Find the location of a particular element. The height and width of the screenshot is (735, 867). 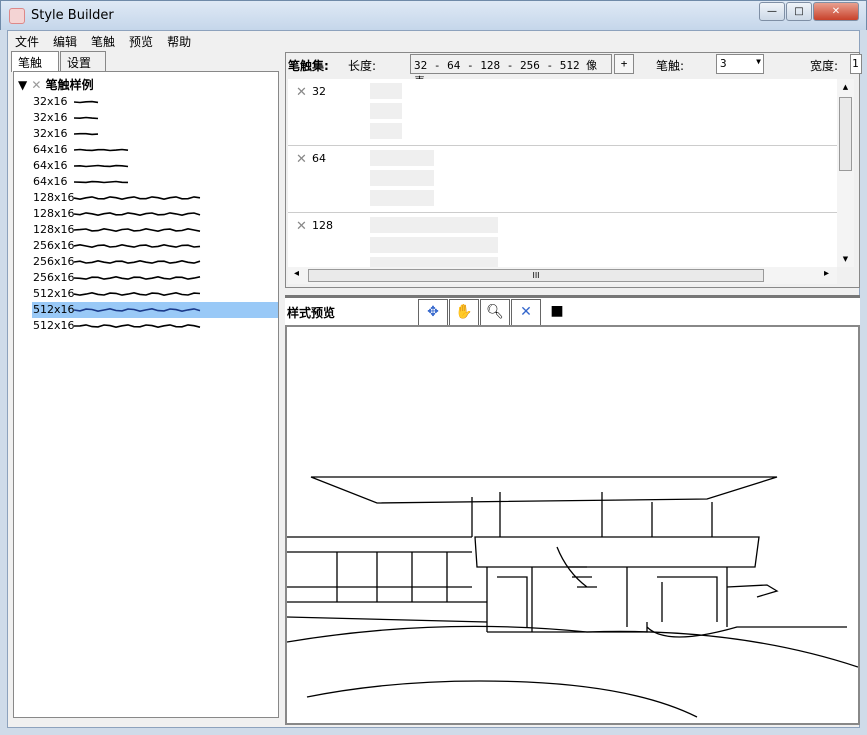

tree-root: ▼ ✕ 笔触样例 is located at coordinates (56, 84).